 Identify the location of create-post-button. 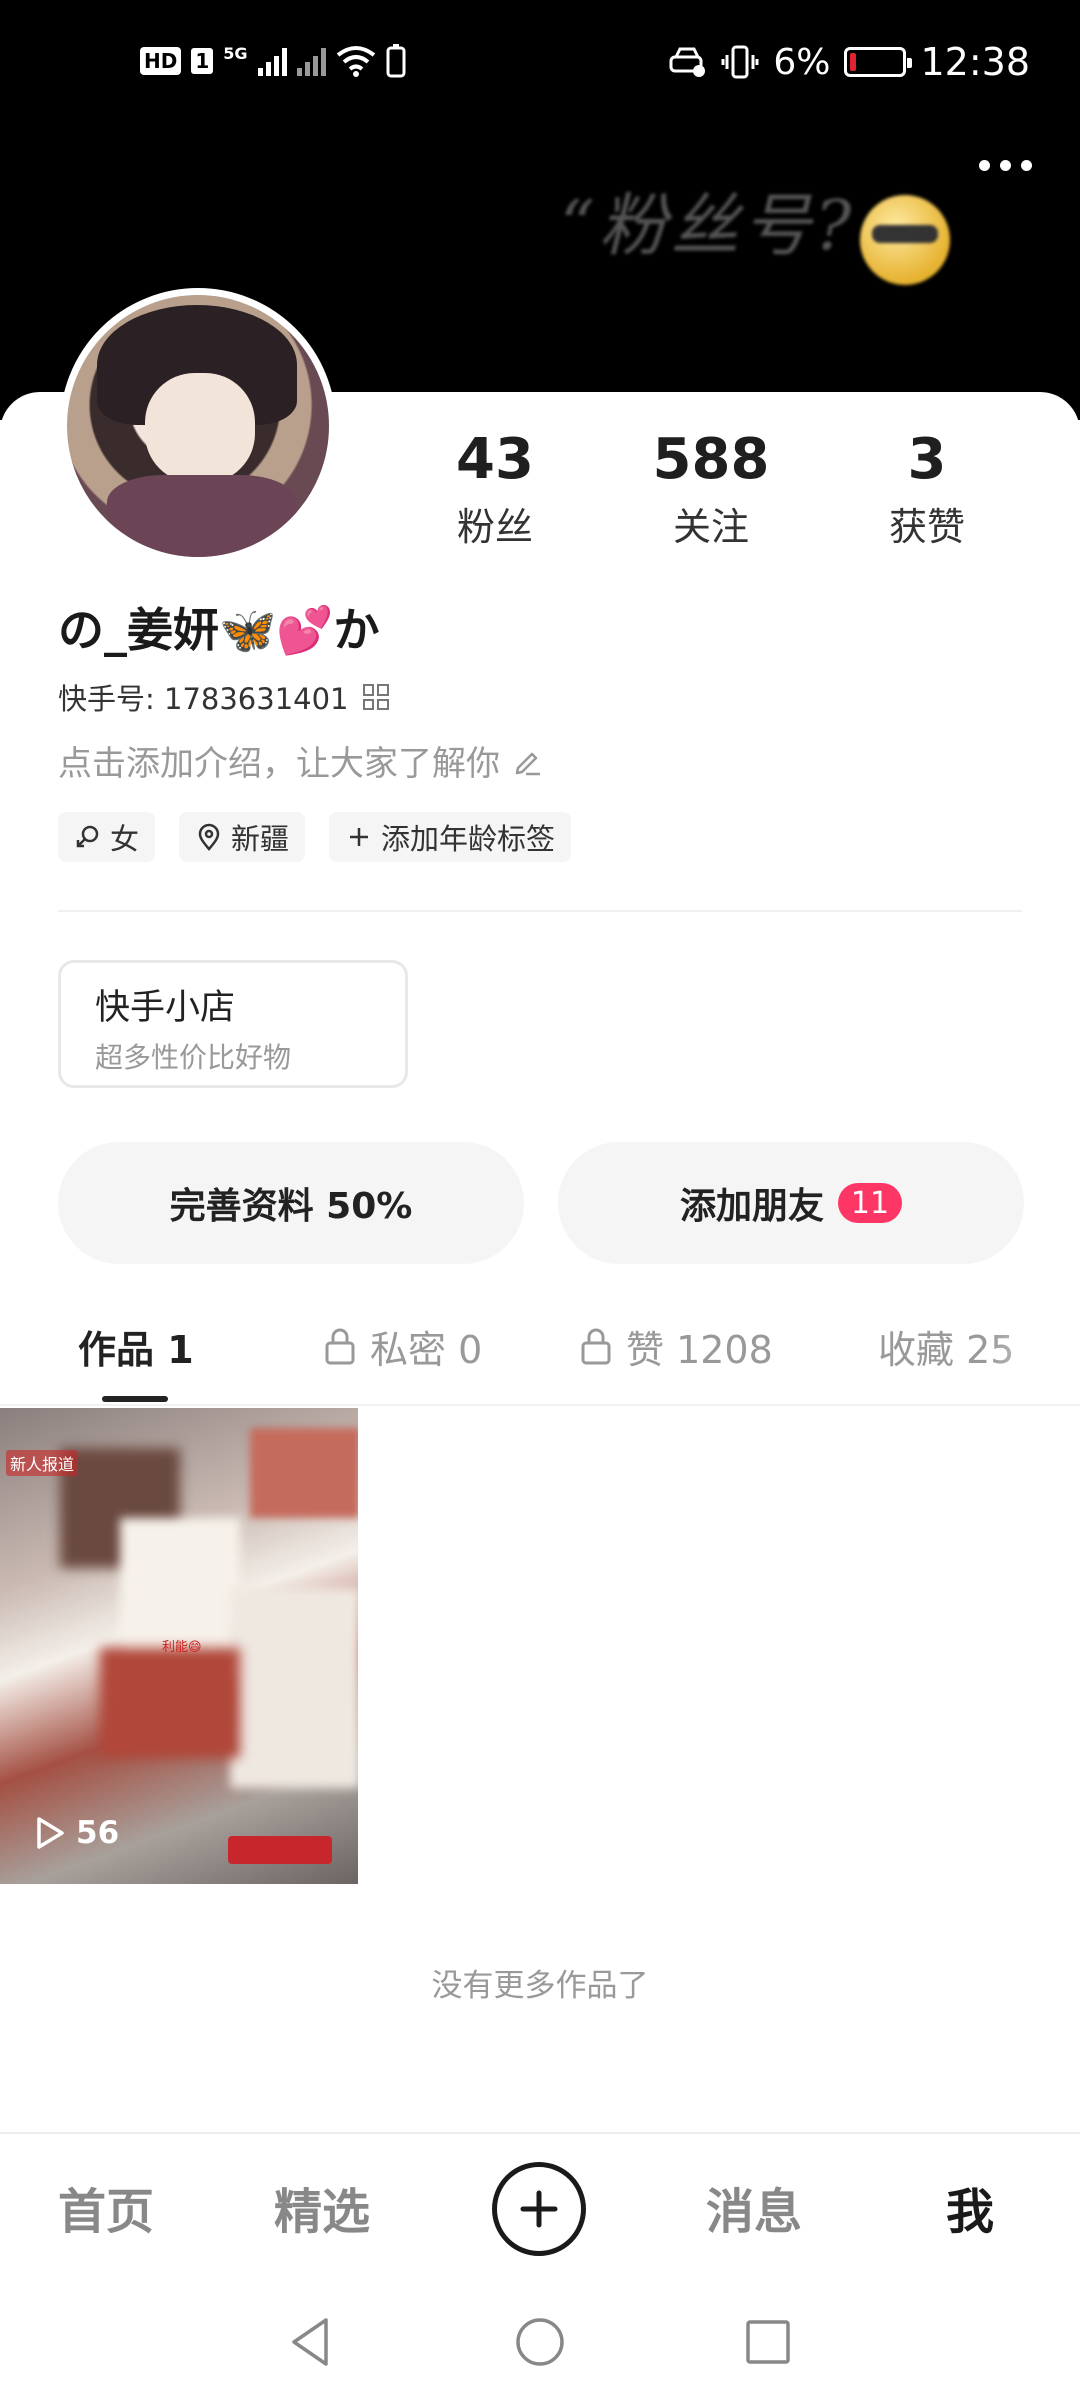
(539, 2209).